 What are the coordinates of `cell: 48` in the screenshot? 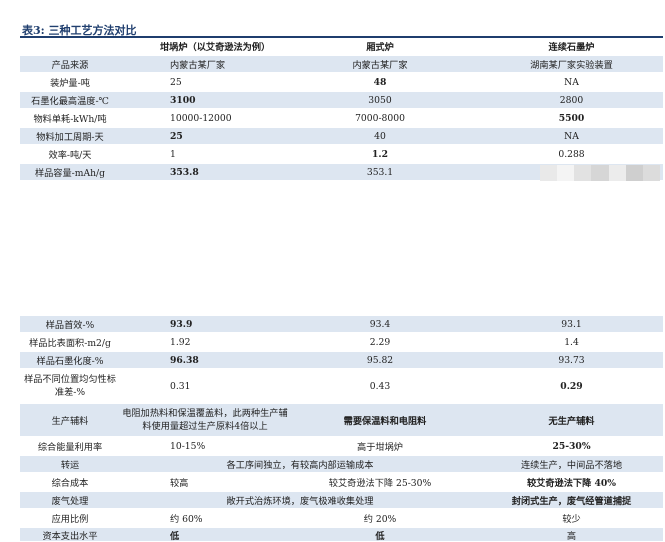 It's located at (380, 82).